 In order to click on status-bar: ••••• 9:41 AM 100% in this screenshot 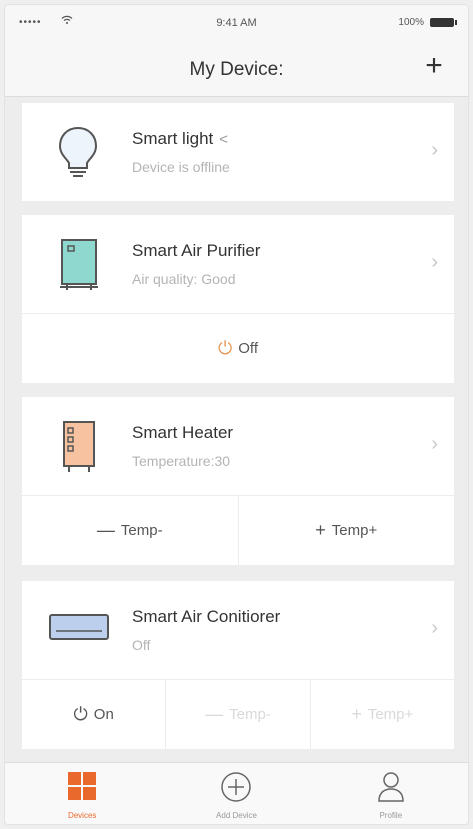, I will do `click(236, 23)`.